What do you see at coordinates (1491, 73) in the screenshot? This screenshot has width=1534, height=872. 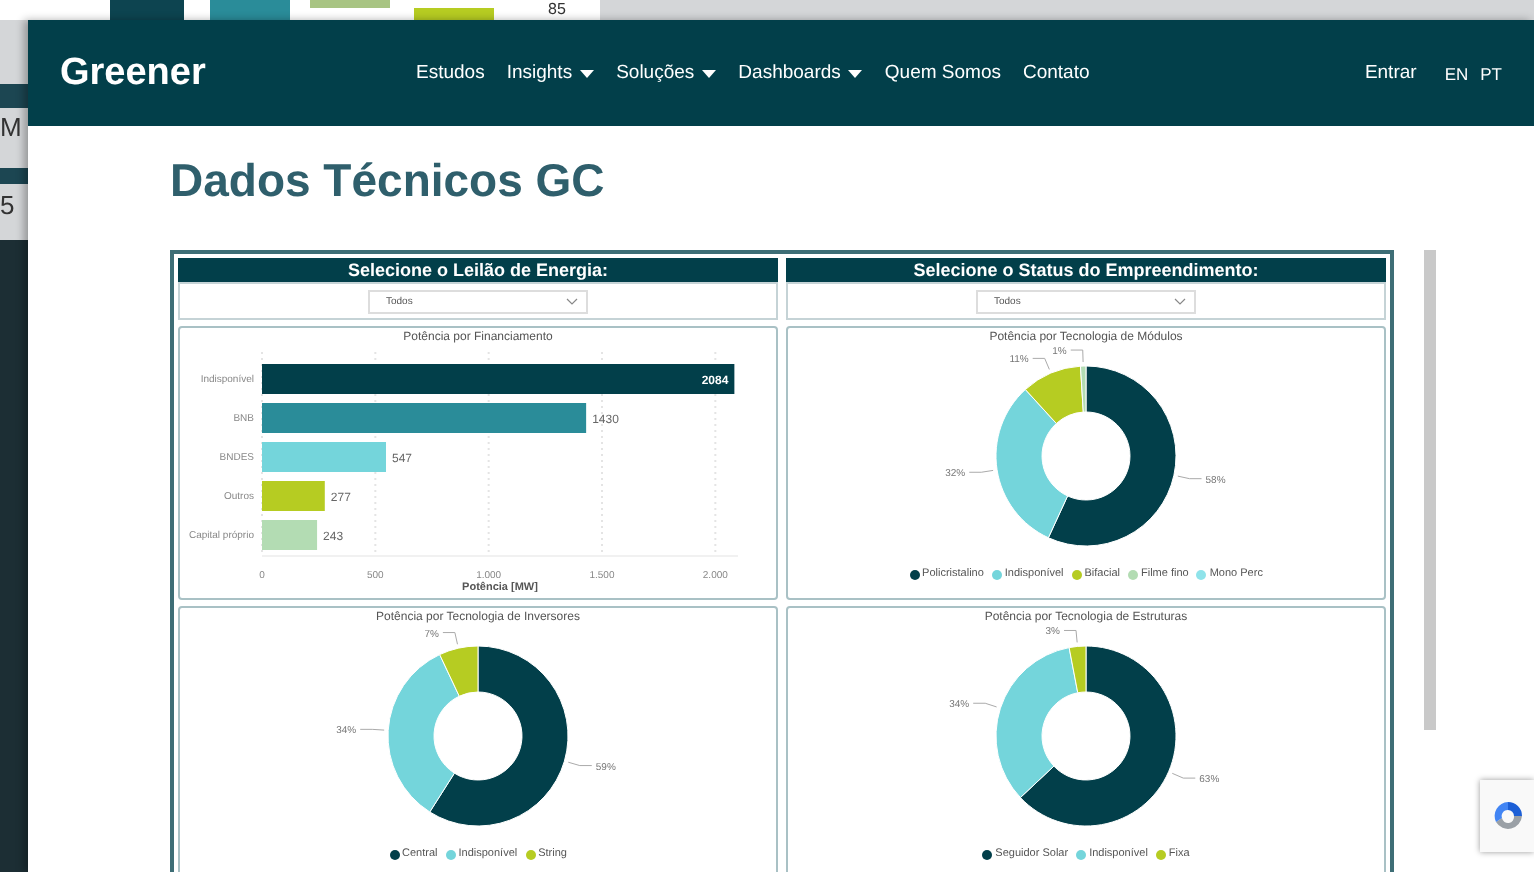 I see `language-link: PT` at bounding box center [1491, 73].